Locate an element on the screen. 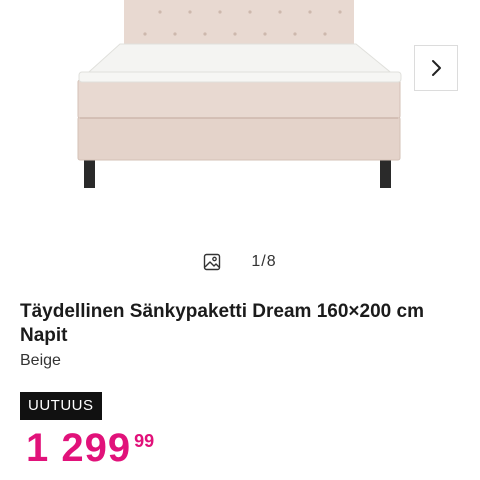 Image resolution: width=480 pixels, height=480 pixels. new-badge: UUTUUS is located at coordinates (61, 406).